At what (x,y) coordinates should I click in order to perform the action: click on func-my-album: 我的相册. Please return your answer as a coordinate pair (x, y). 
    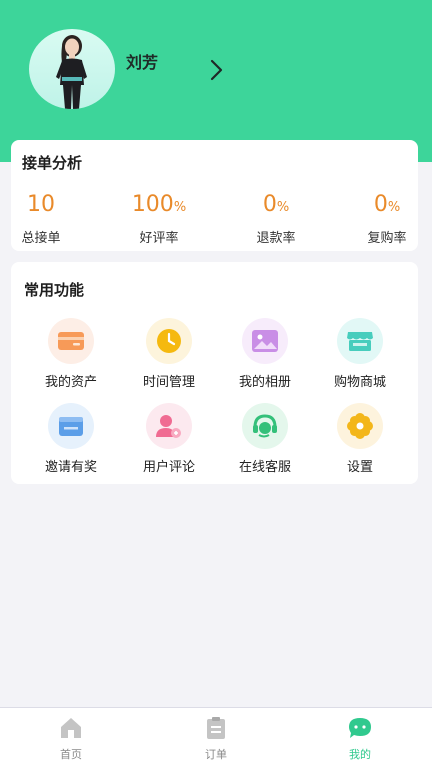
    Looking at the image, I should click on (265, 354).